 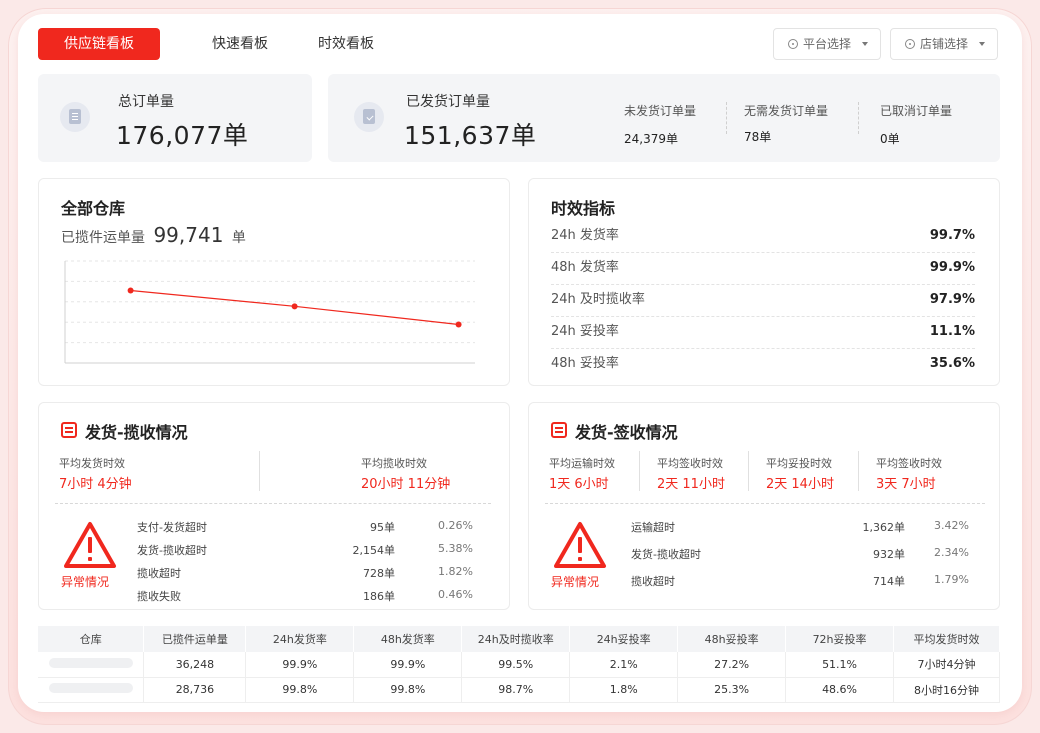 What do you see at coordinates (732, 690) in the screenshot?
I see `table-cell: 25.3%` at bounding box center [732, 690].